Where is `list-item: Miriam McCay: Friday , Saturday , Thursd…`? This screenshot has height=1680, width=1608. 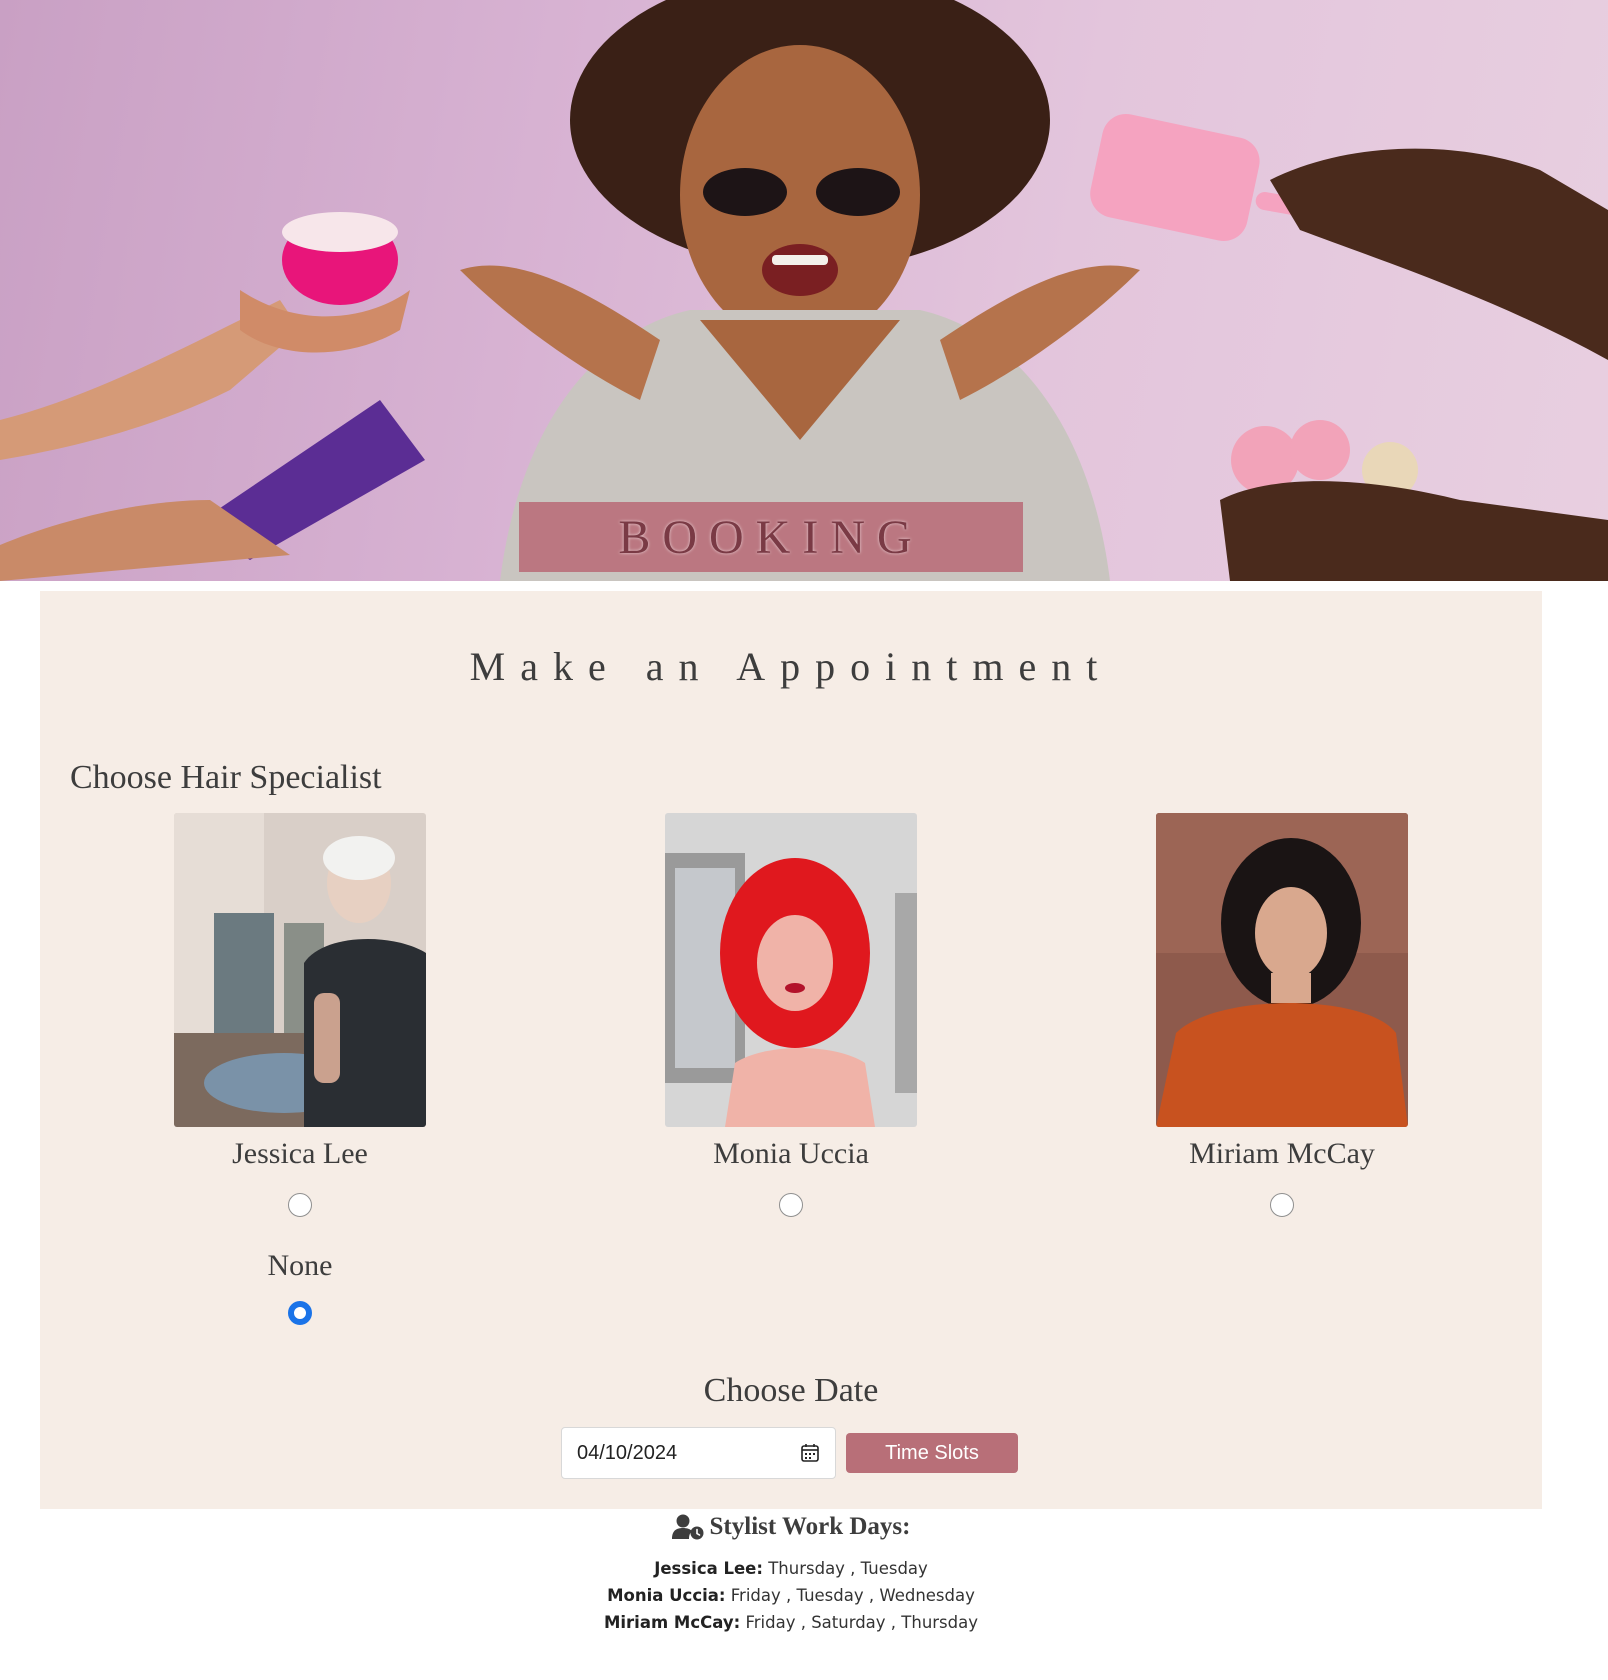 list-item: Miriam McCay: Friday , Saturday , Thursd… is located at coordinates (791, 1622).